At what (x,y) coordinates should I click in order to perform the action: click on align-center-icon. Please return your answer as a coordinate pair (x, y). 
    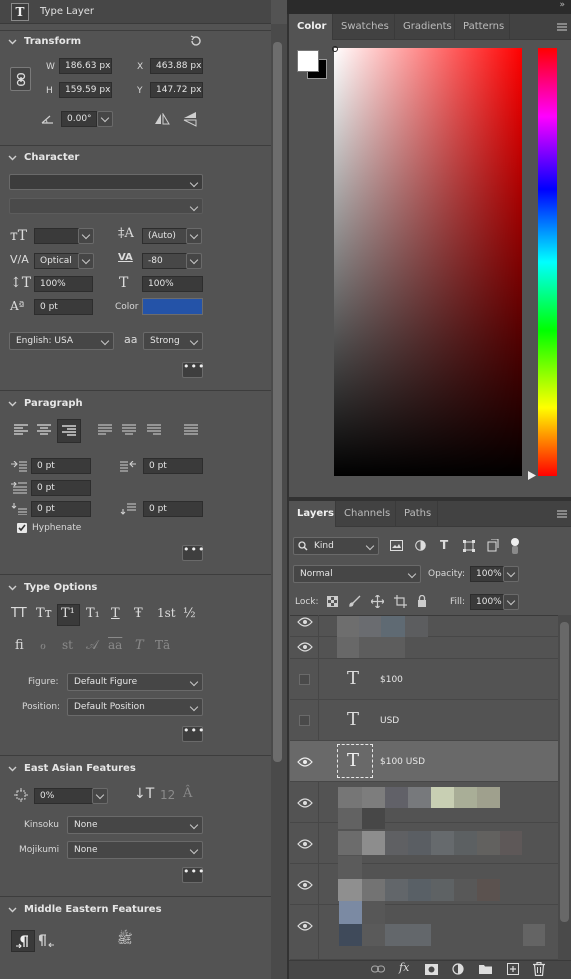
    Looking at the image, I should click on (44, 430).